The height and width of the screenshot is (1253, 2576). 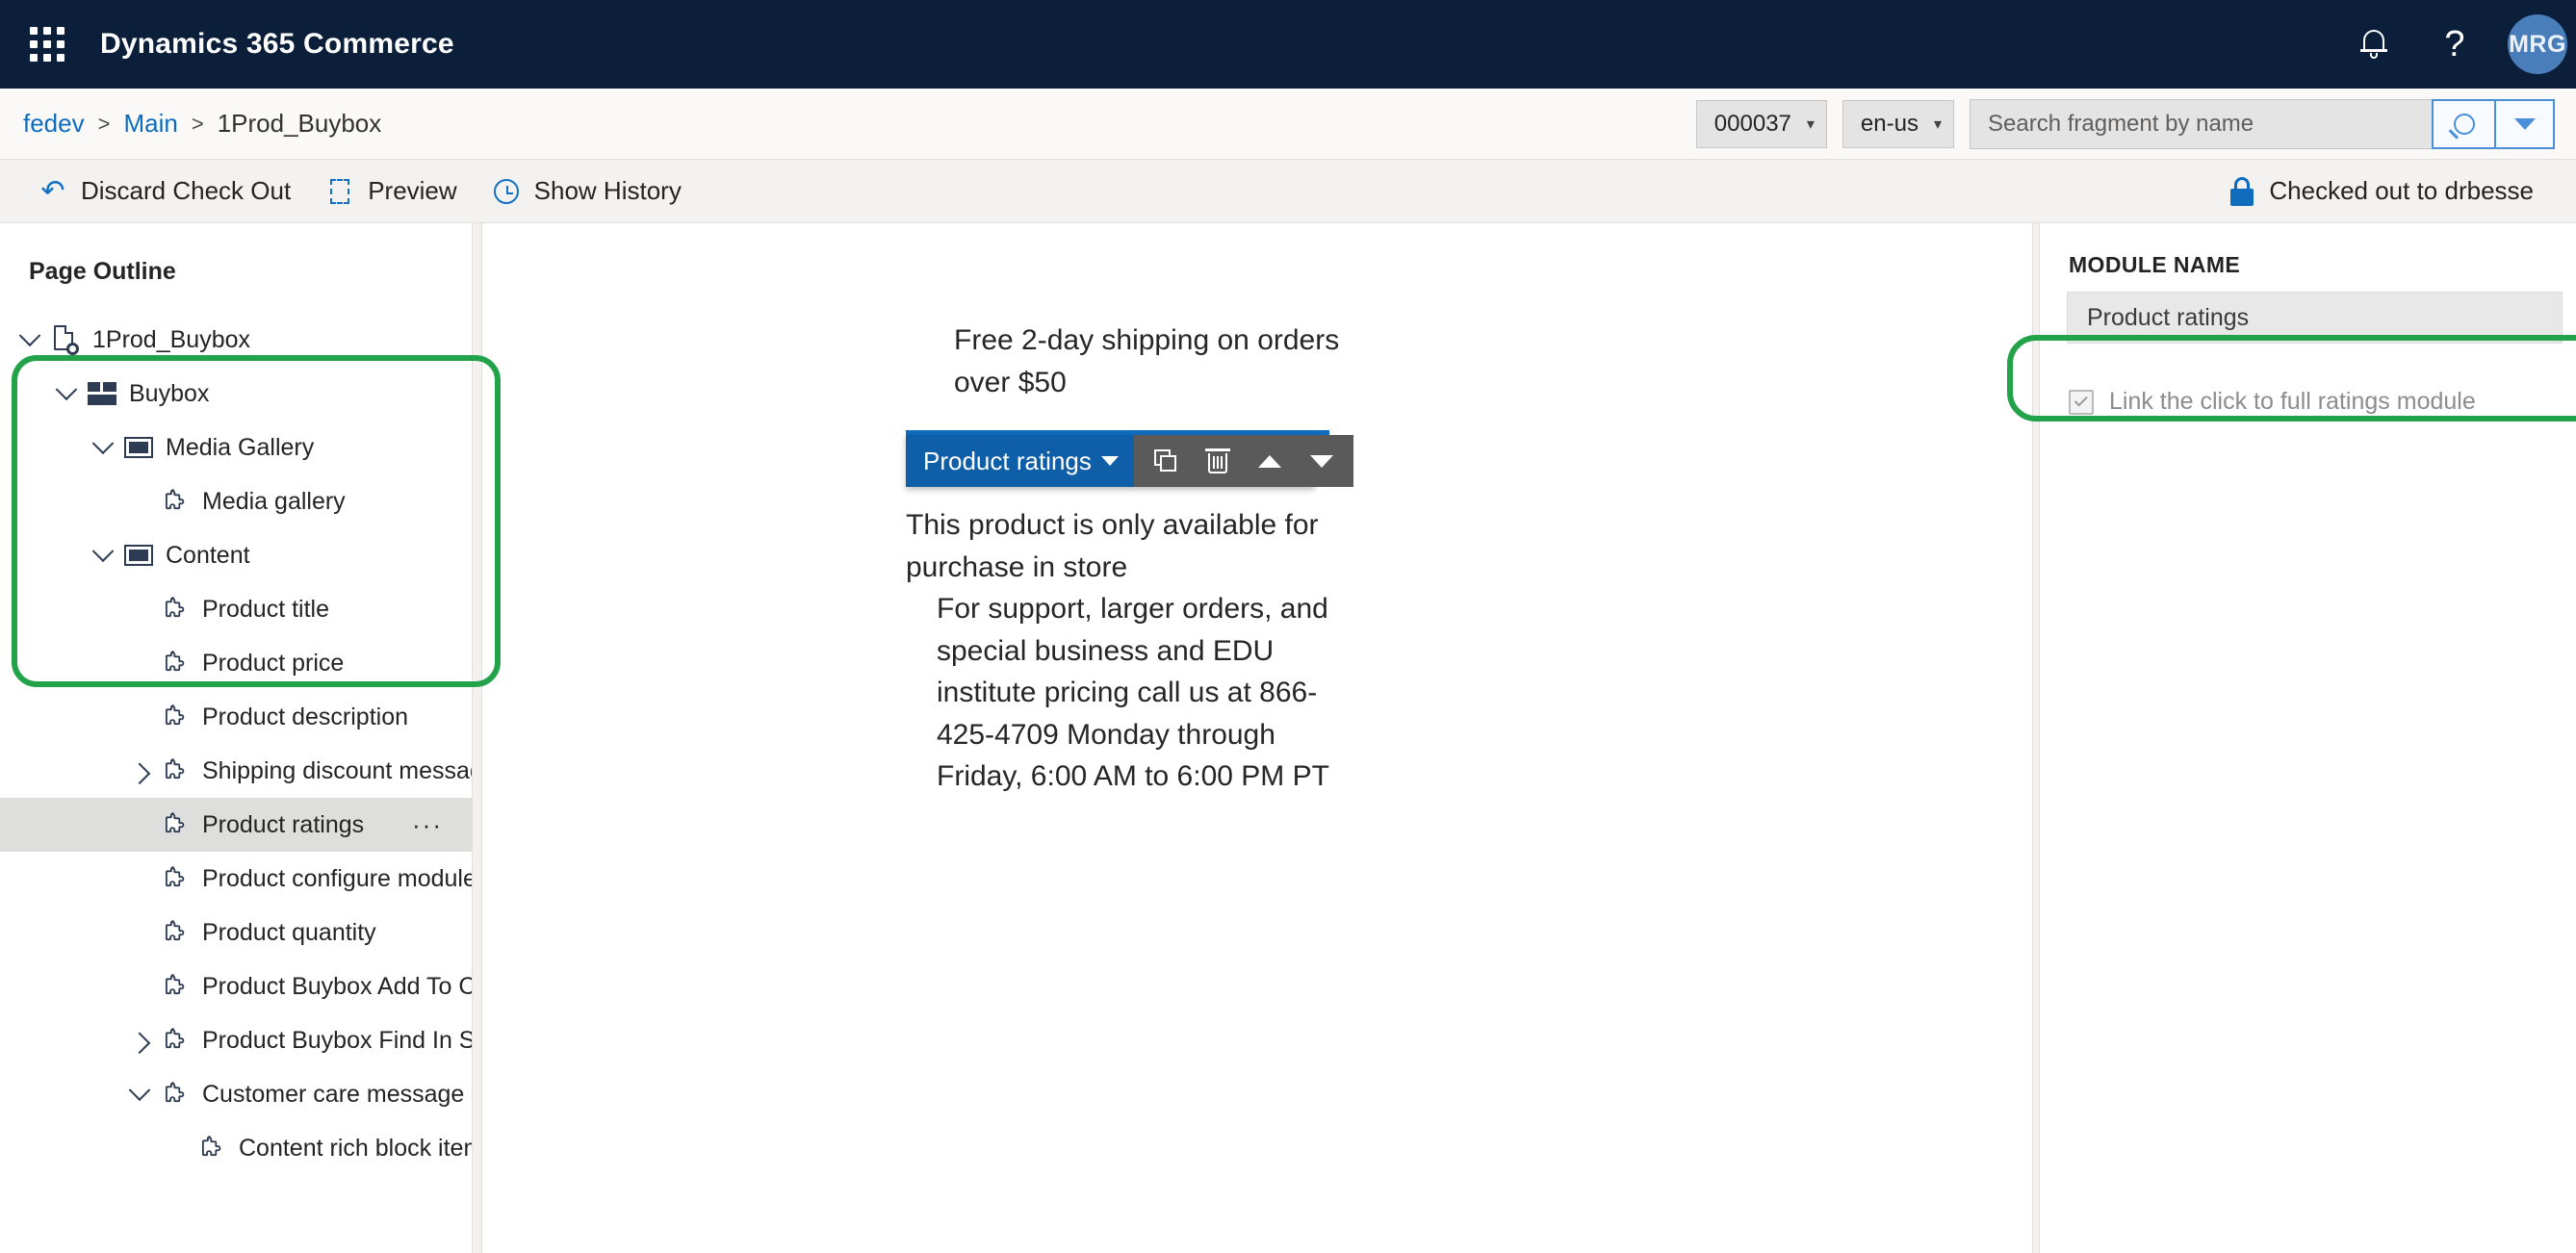 I want to click on search-area, so click(x=2269, y=123).